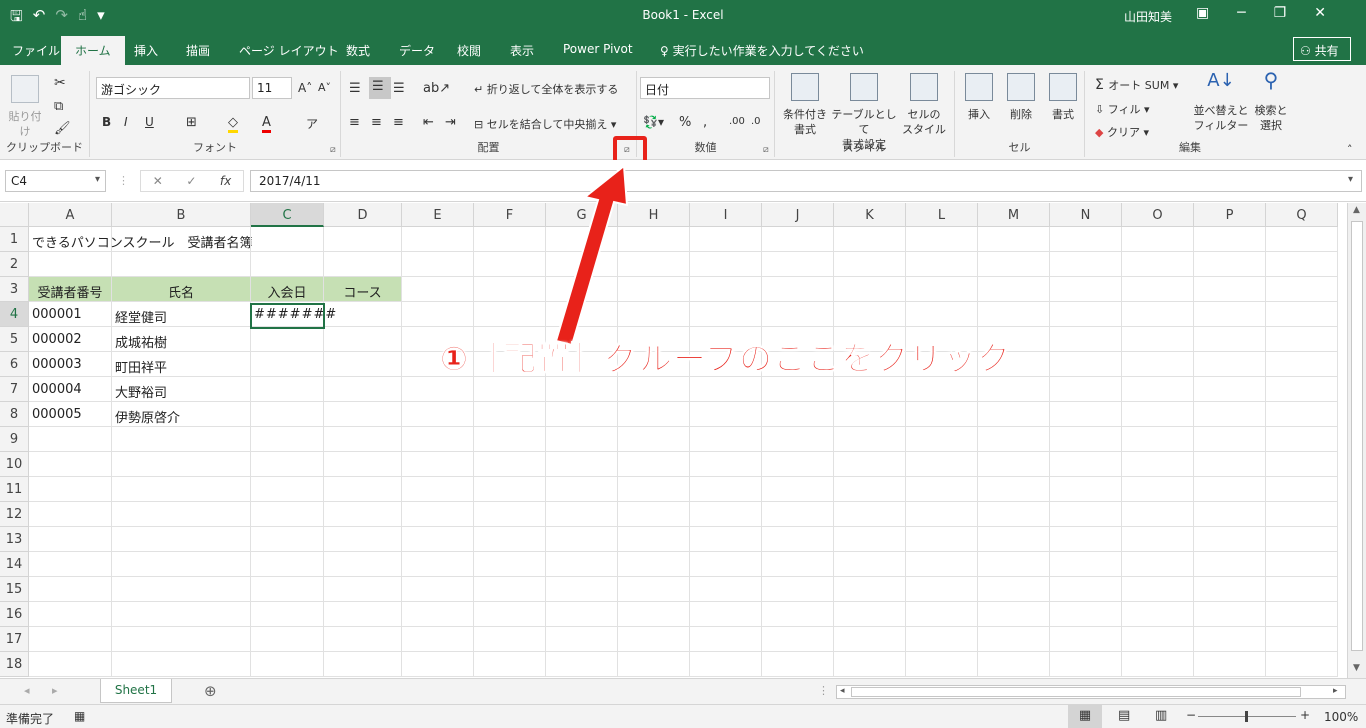 The height and width of the screenshot is (728, 1366). Describe the element at coordinates (149, 122) in the screenshot. I see `underline-icon: U` at that location.